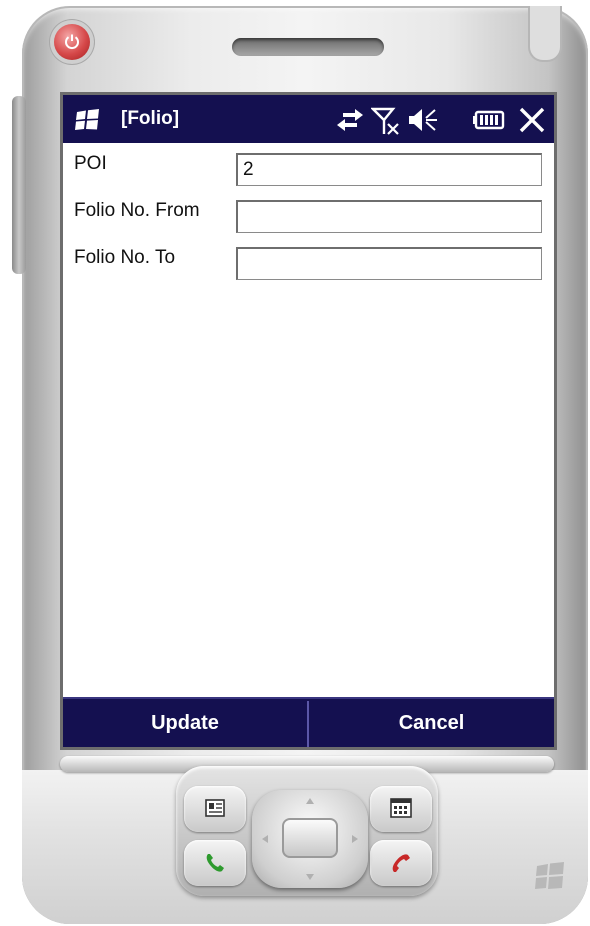 This screenshot has width=590, height=926. What do you see at coordinates (423, 122) in the screenshot?
I see `speaker-icon` at bounding box center [423, 122].